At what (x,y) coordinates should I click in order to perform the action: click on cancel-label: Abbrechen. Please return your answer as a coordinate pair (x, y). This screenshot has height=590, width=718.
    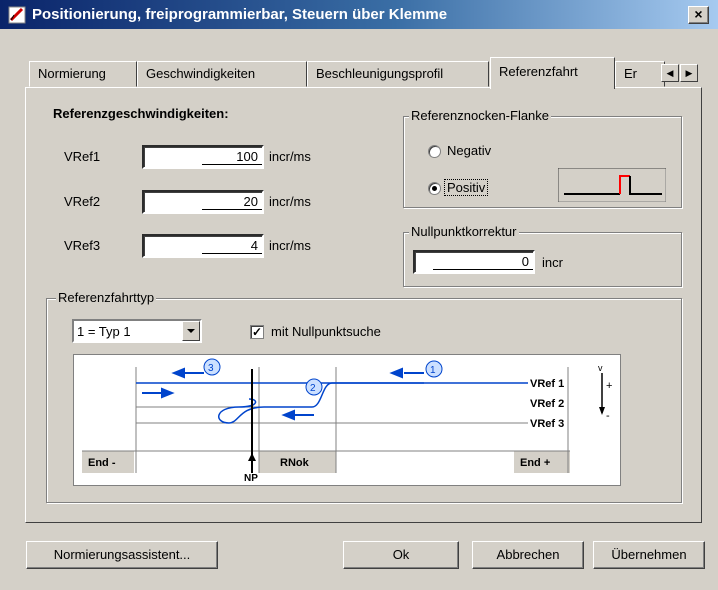
    Looking at the image, I should click on (528, 554).